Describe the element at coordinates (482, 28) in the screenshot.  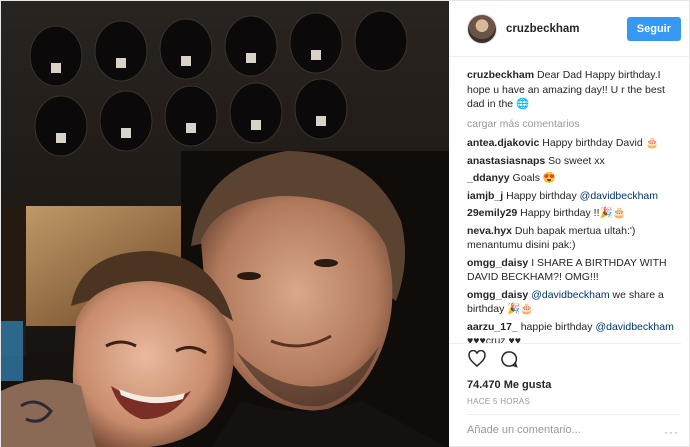
I see `avatar` at that location.